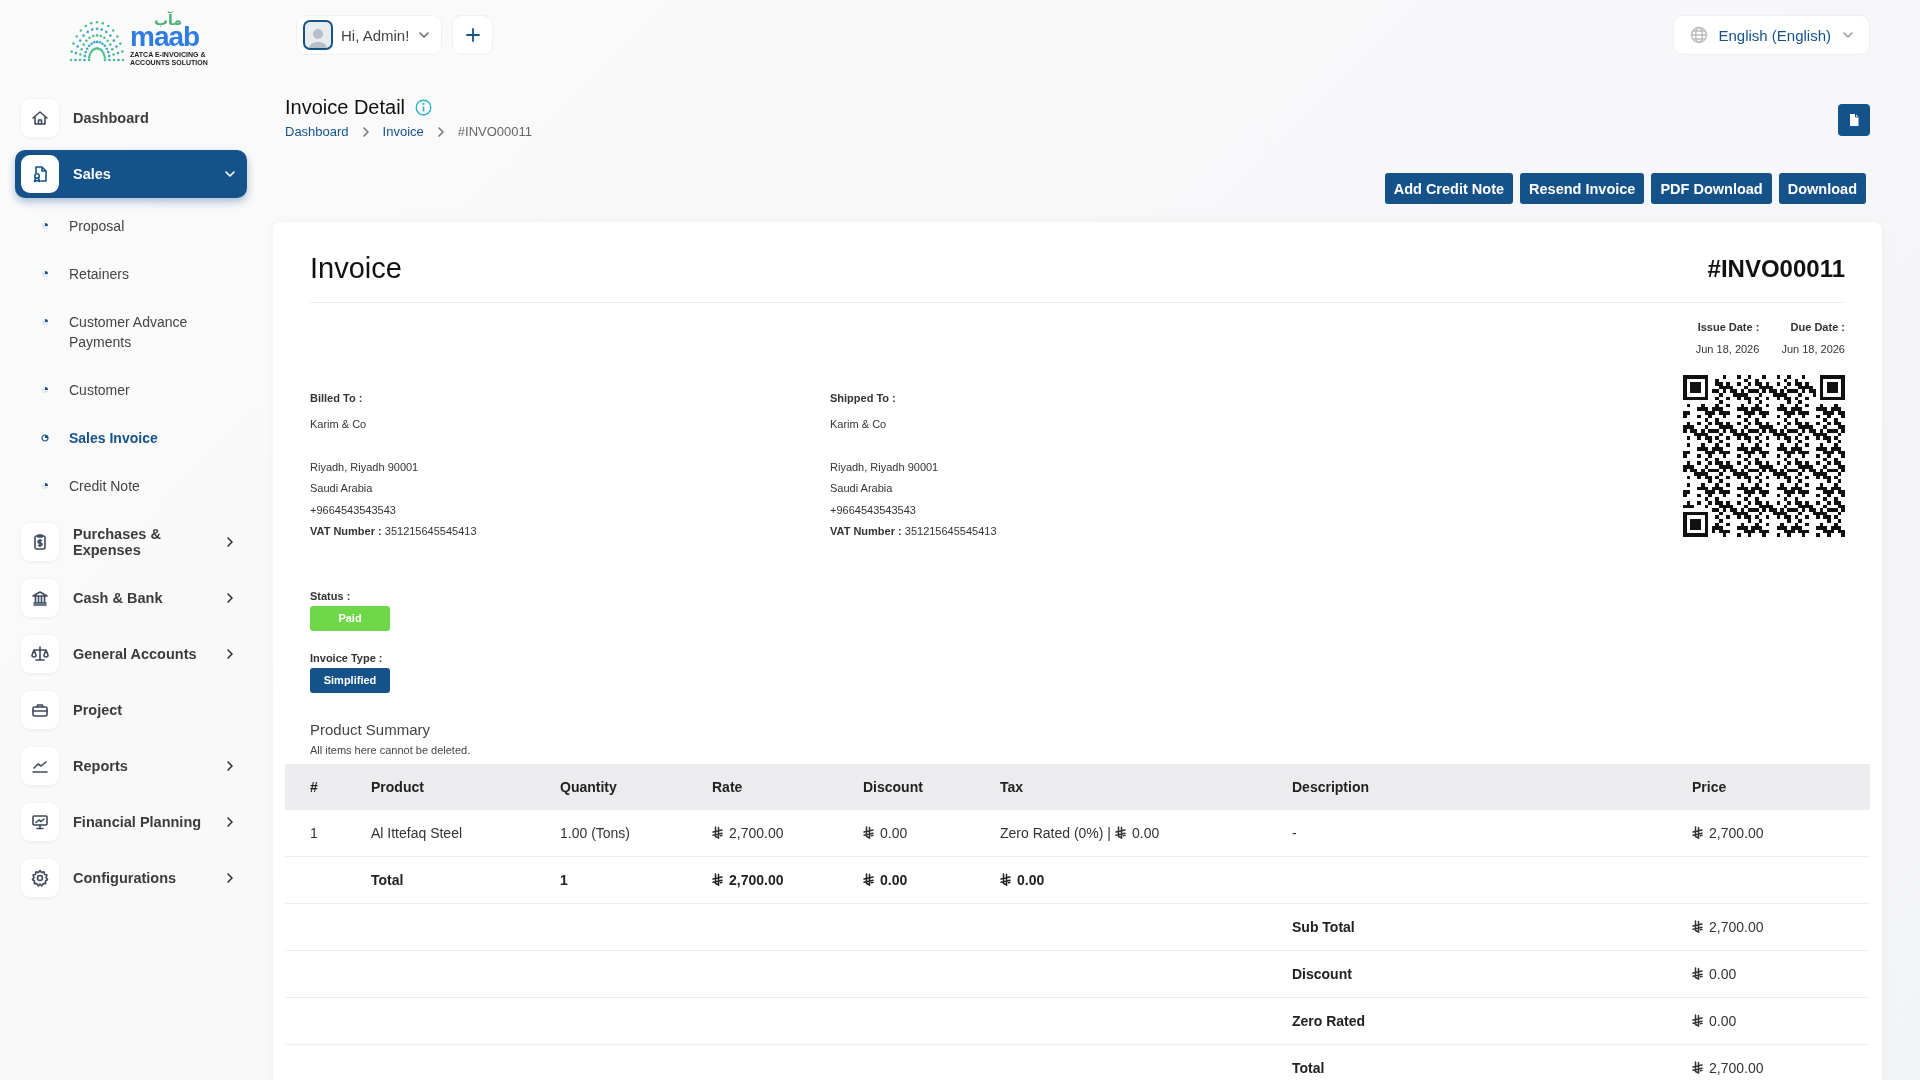 This screenshot has width=1920, height=1080. I want to click on field-label: Invoice Type :, so click(346, 657).